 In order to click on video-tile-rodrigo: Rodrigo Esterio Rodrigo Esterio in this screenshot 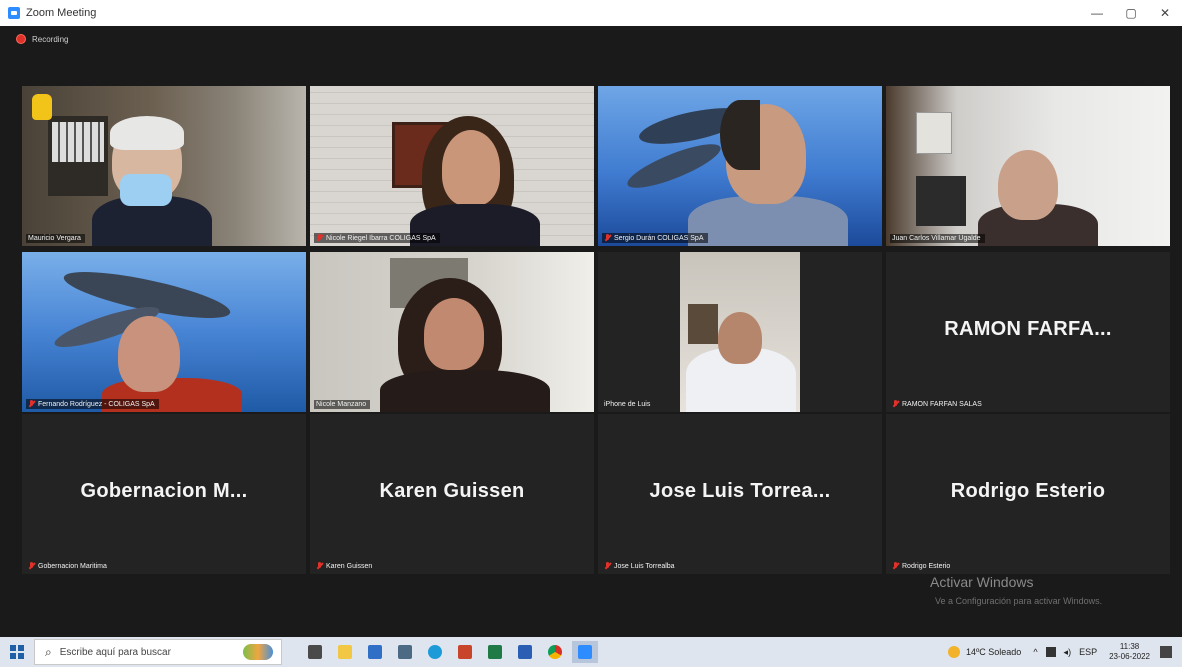, I will do `click(1028, 494)`.